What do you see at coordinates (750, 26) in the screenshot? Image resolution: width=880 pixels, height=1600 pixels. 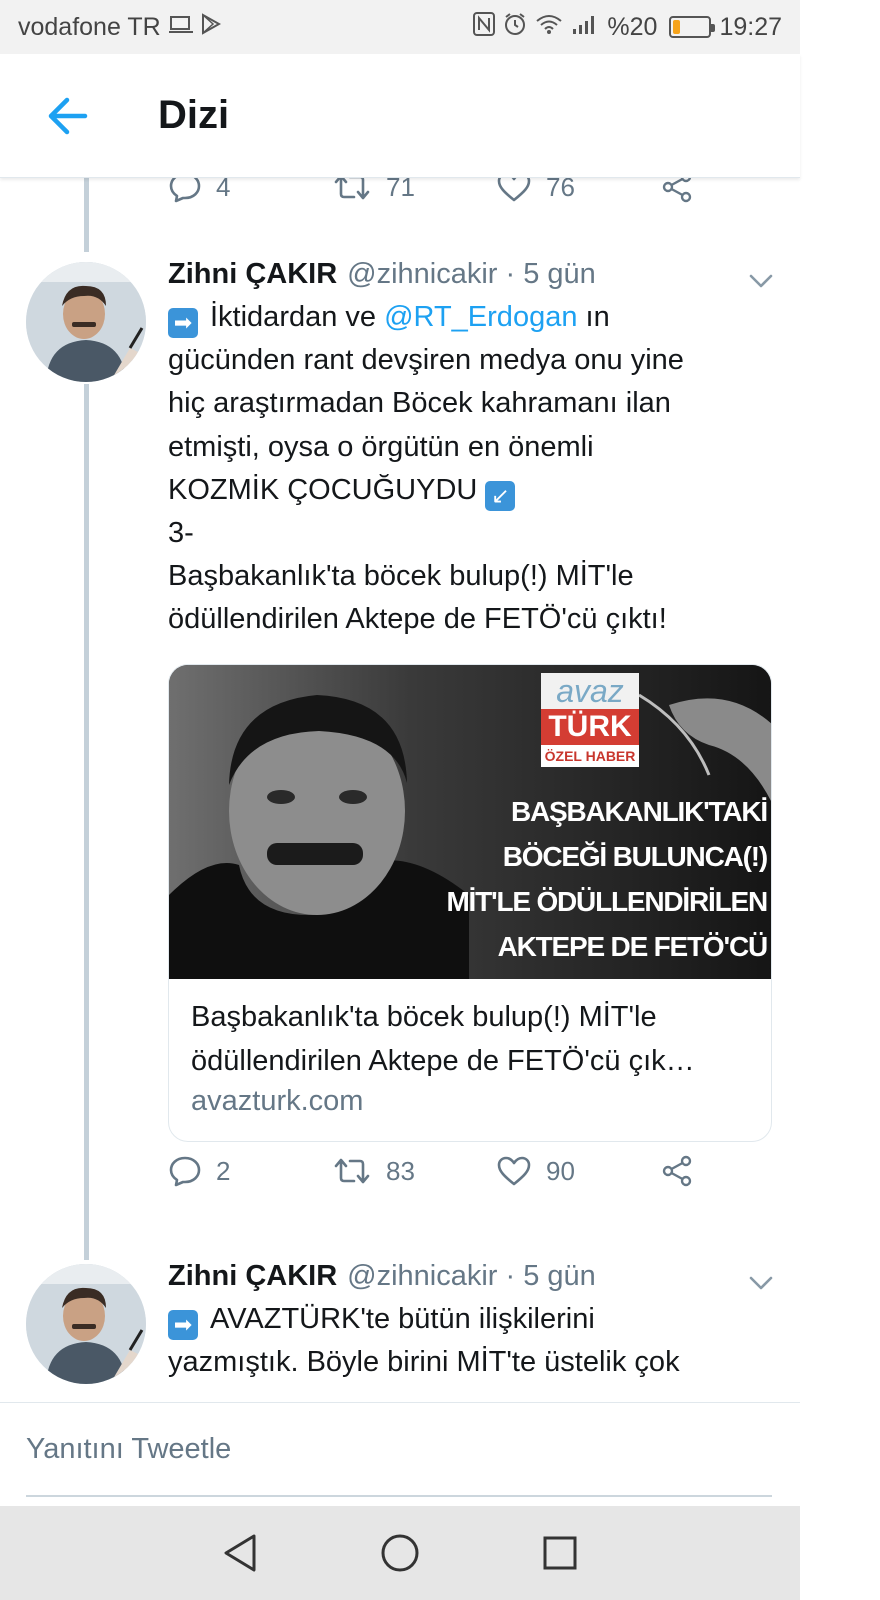 I see `clock: 19:27` at bounding box center [750, 26].